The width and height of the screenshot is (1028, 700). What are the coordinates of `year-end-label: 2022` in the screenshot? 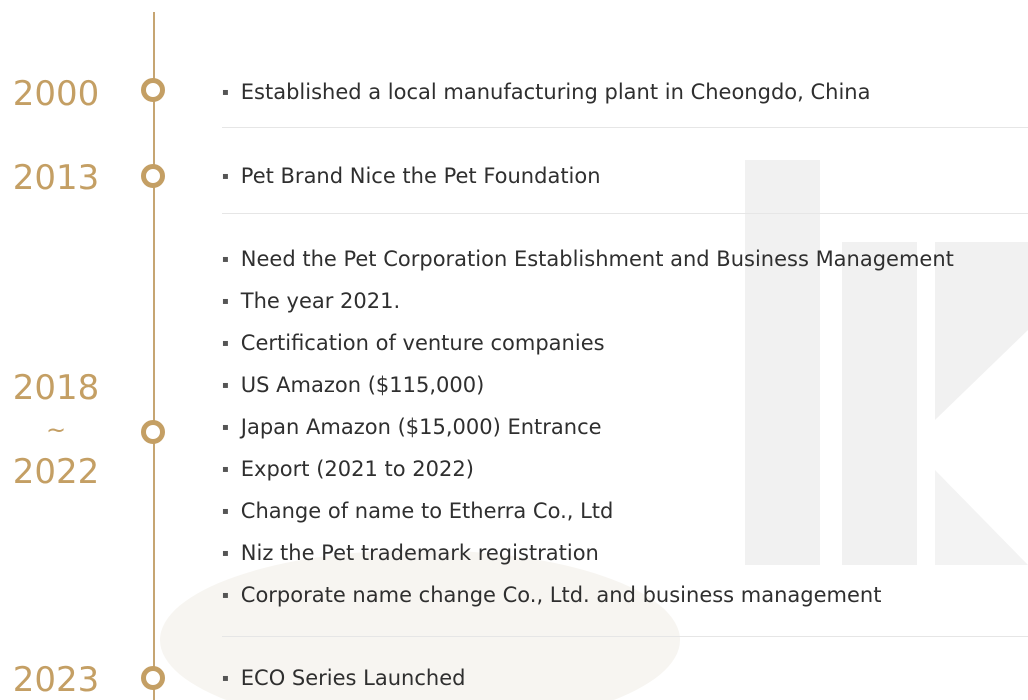 It's located at (56, 472).